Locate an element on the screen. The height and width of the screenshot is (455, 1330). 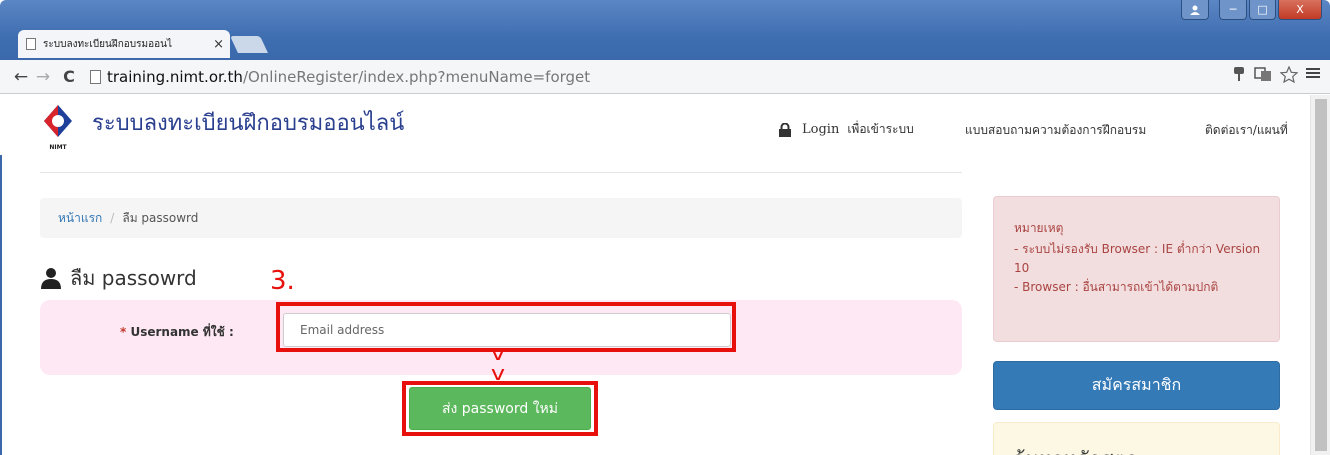
bookmark-star-icon is located at coordinates (1289, 74).